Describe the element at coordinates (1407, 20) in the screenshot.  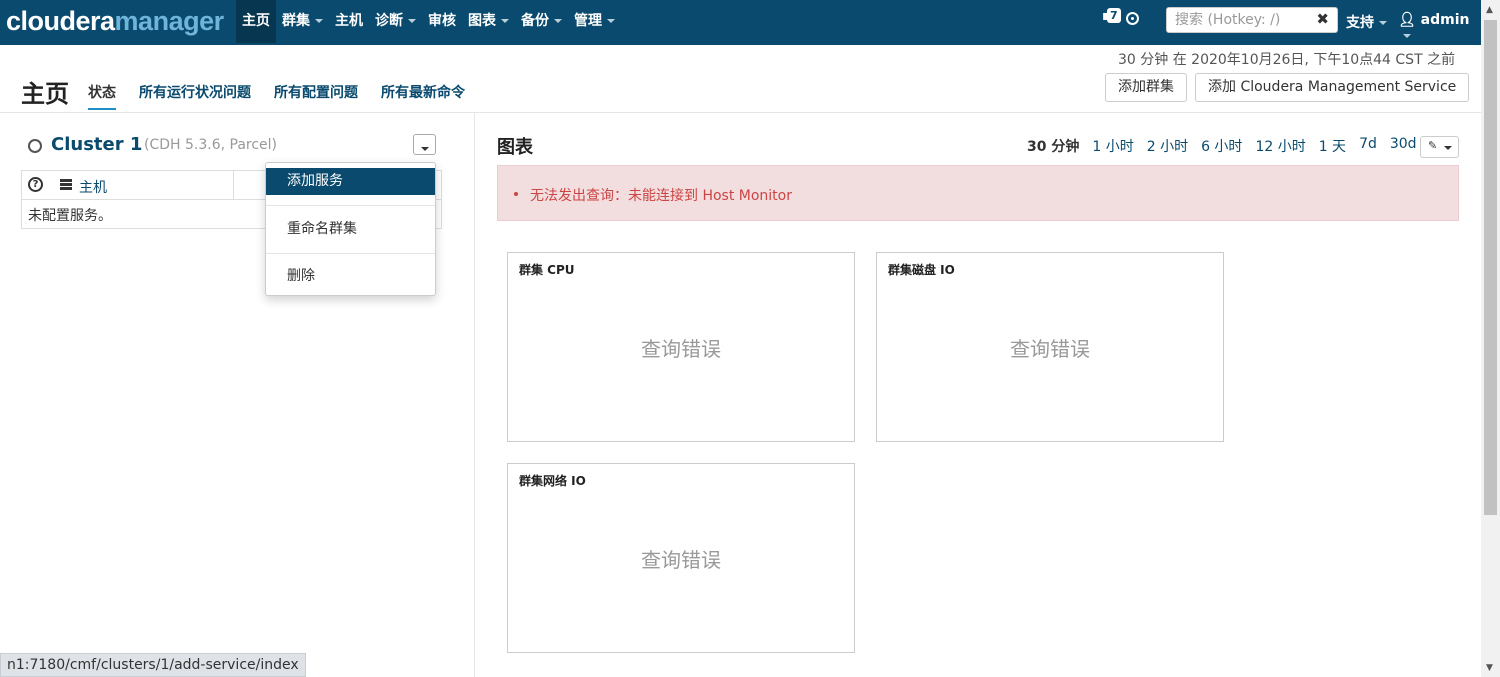
I see `user-icon: 👤︎` at that location.